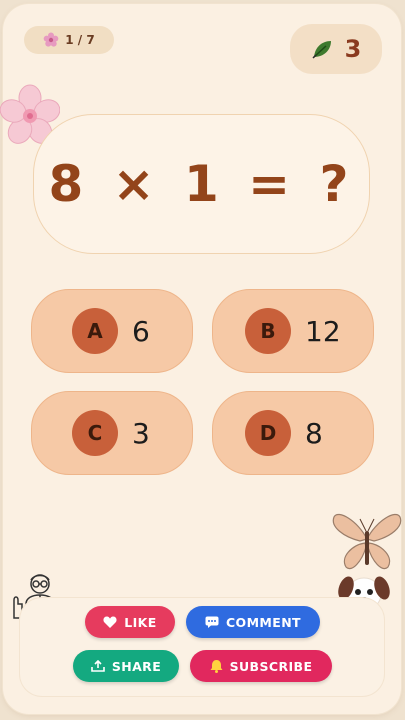  Describe the element at coordinates (293, 331) in the screenshot. I see `answer-option-b: B 12` at that location.